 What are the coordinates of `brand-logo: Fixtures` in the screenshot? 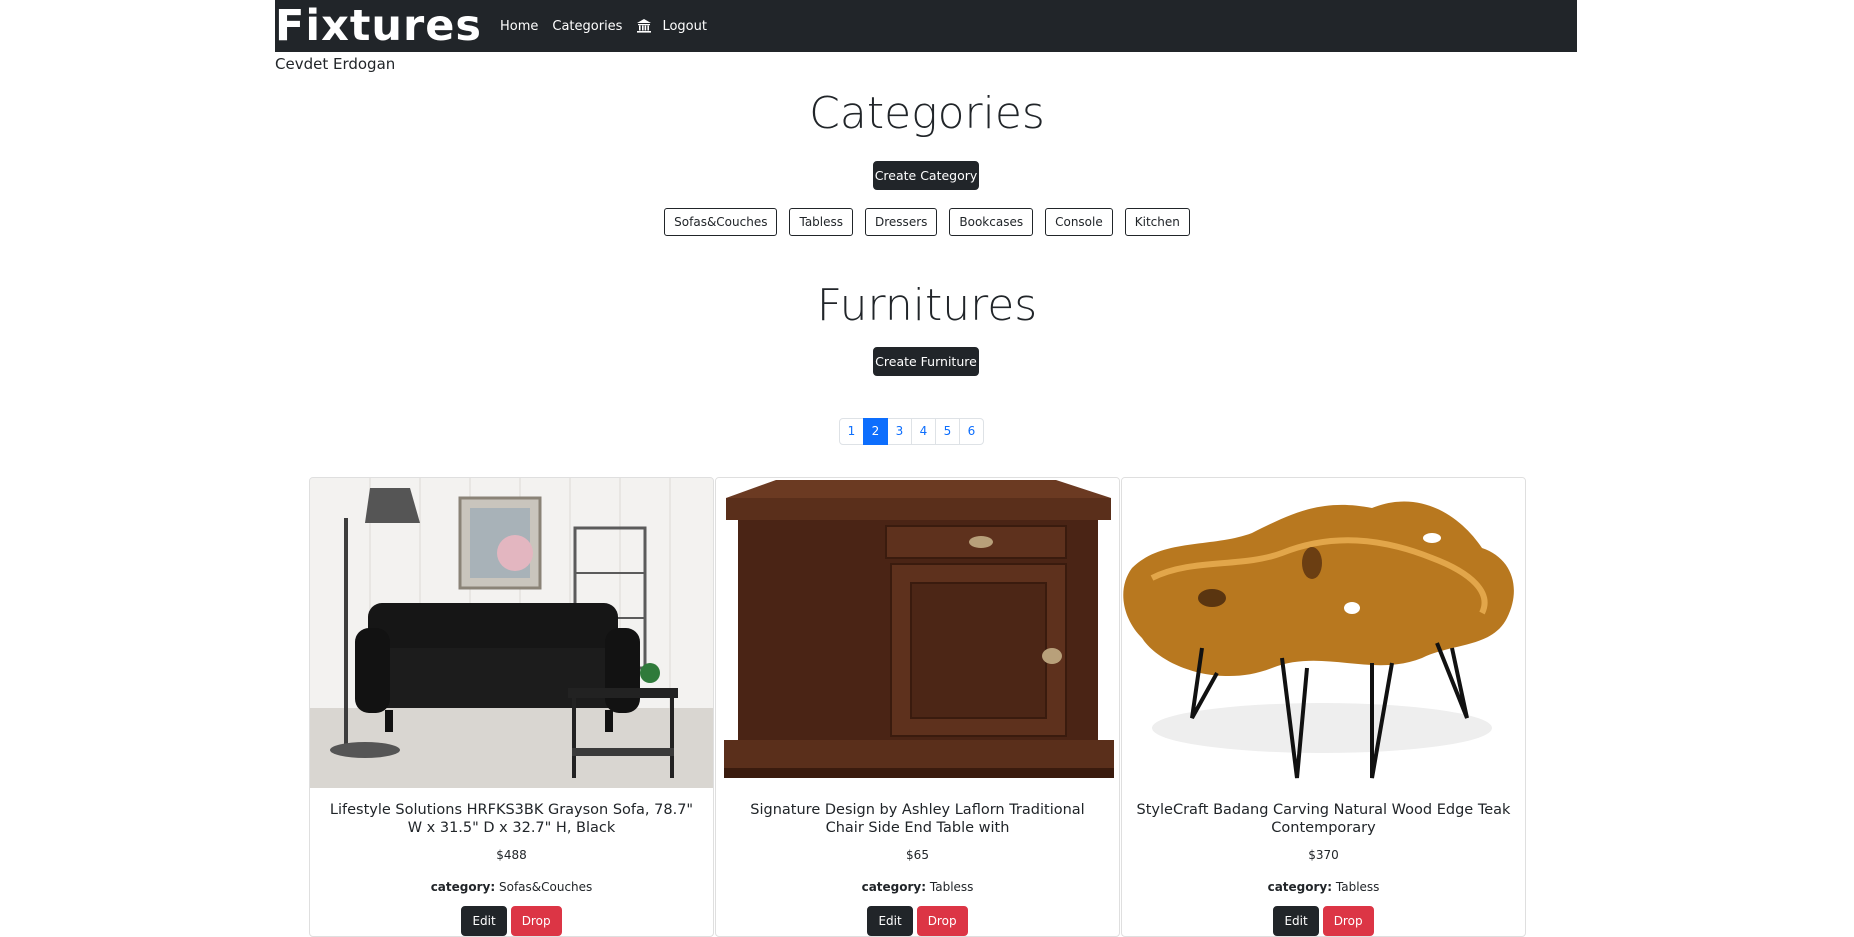 It's located at (378, 26).